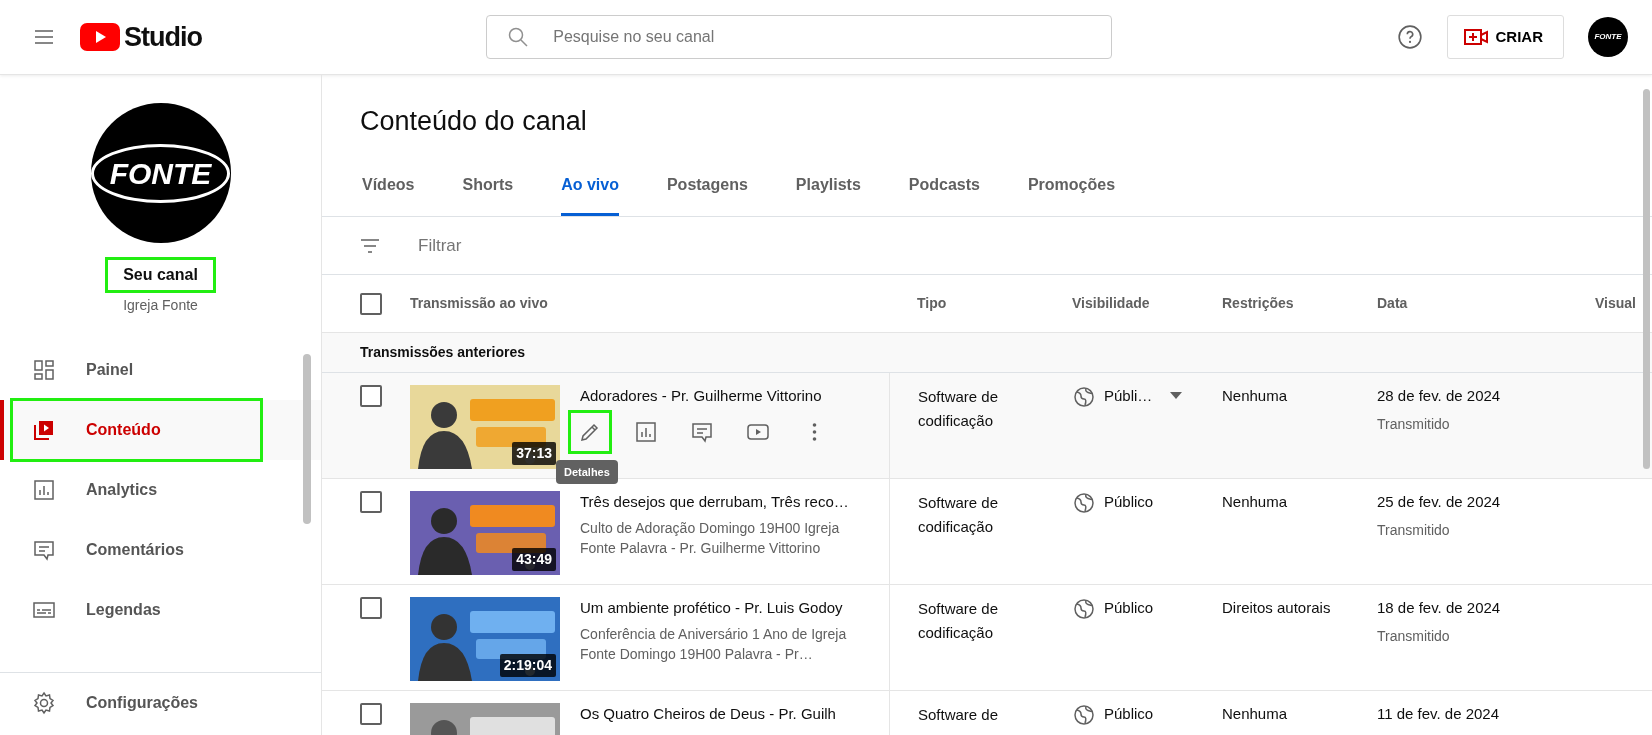 The image size is (1652, 735). What do you see at coordinates (160, 610) in the screenshot?
I see `sidebar-item: Legendas` at bounding box center [160, 610].